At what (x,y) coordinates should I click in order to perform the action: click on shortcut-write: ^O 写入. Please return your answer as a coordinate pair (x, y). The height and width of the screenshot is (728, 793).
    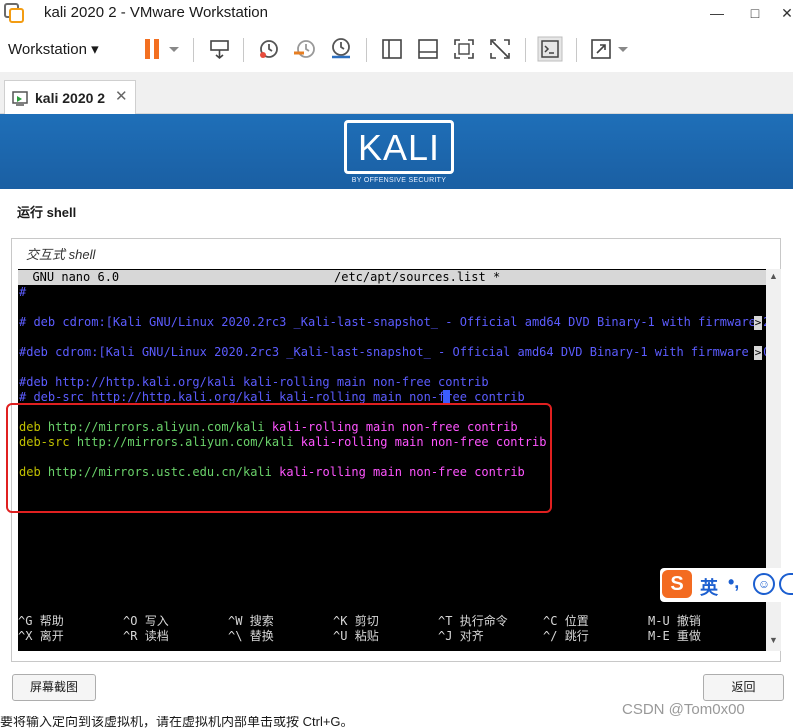
    Looking at the image, I should click on (146, 621).